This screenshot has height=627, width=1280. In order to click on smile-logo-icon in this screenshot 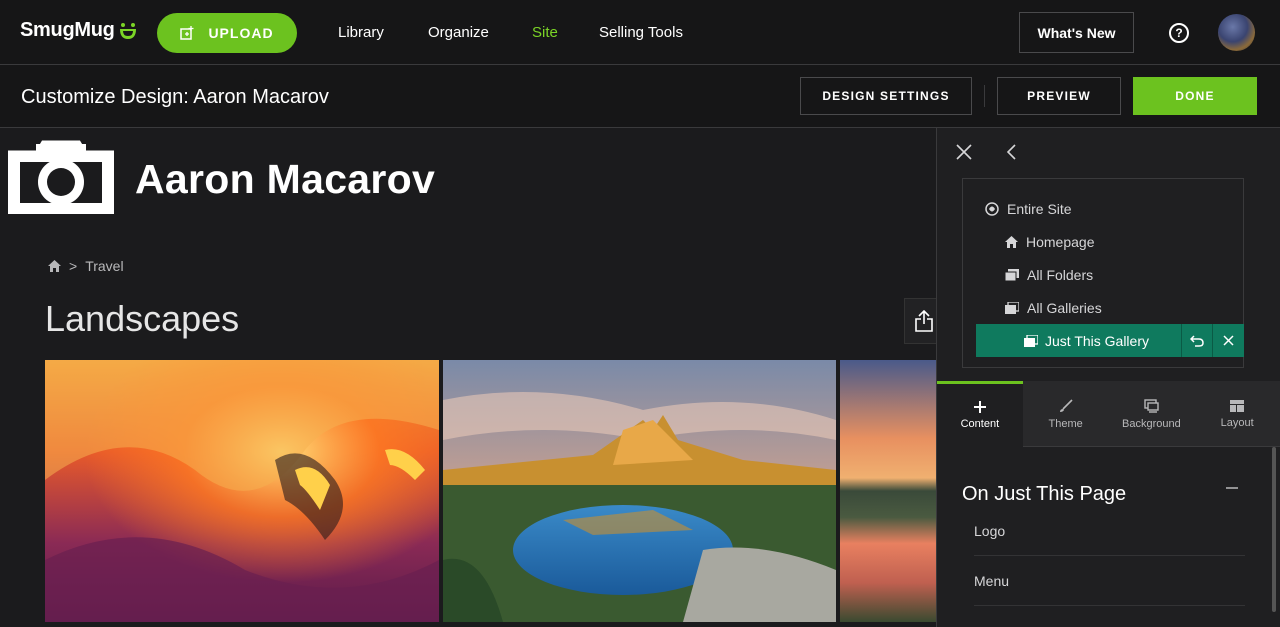, I will do `click(127, 30)`.